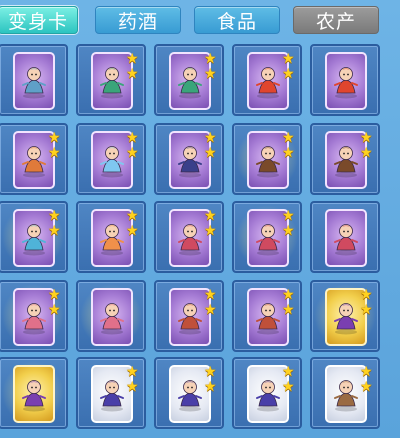 This screenshot has height=438, width=400. I want to click on fox-spirit-character-icon, so click(34, 162).